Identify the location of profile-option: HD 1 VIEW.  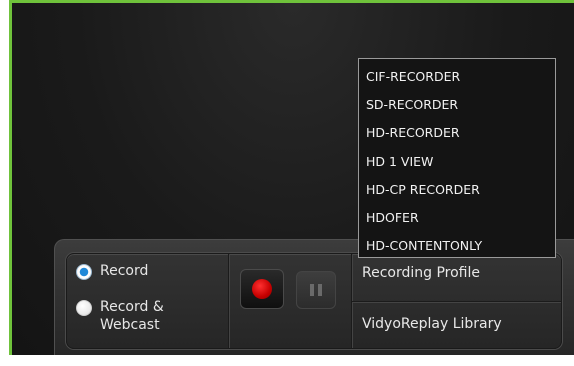
(457, 162).